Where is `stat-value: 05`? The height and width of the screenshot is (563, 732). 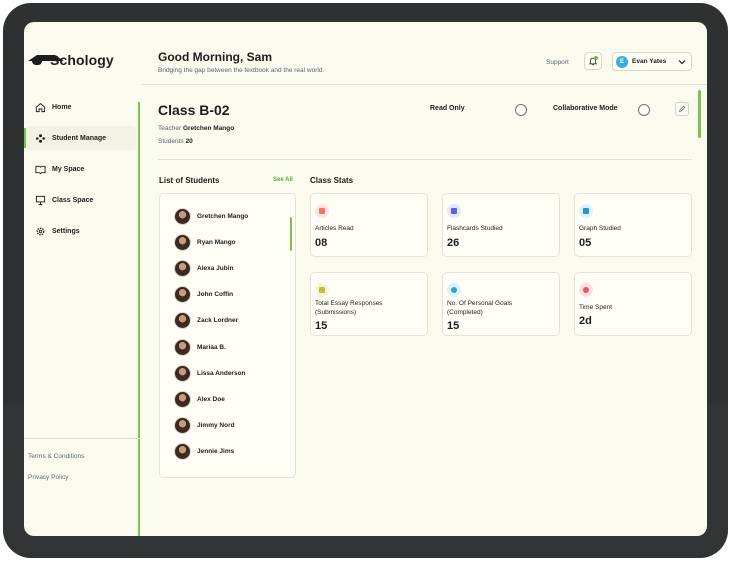 stat-value: 05 is located at coordinates (585, 243).